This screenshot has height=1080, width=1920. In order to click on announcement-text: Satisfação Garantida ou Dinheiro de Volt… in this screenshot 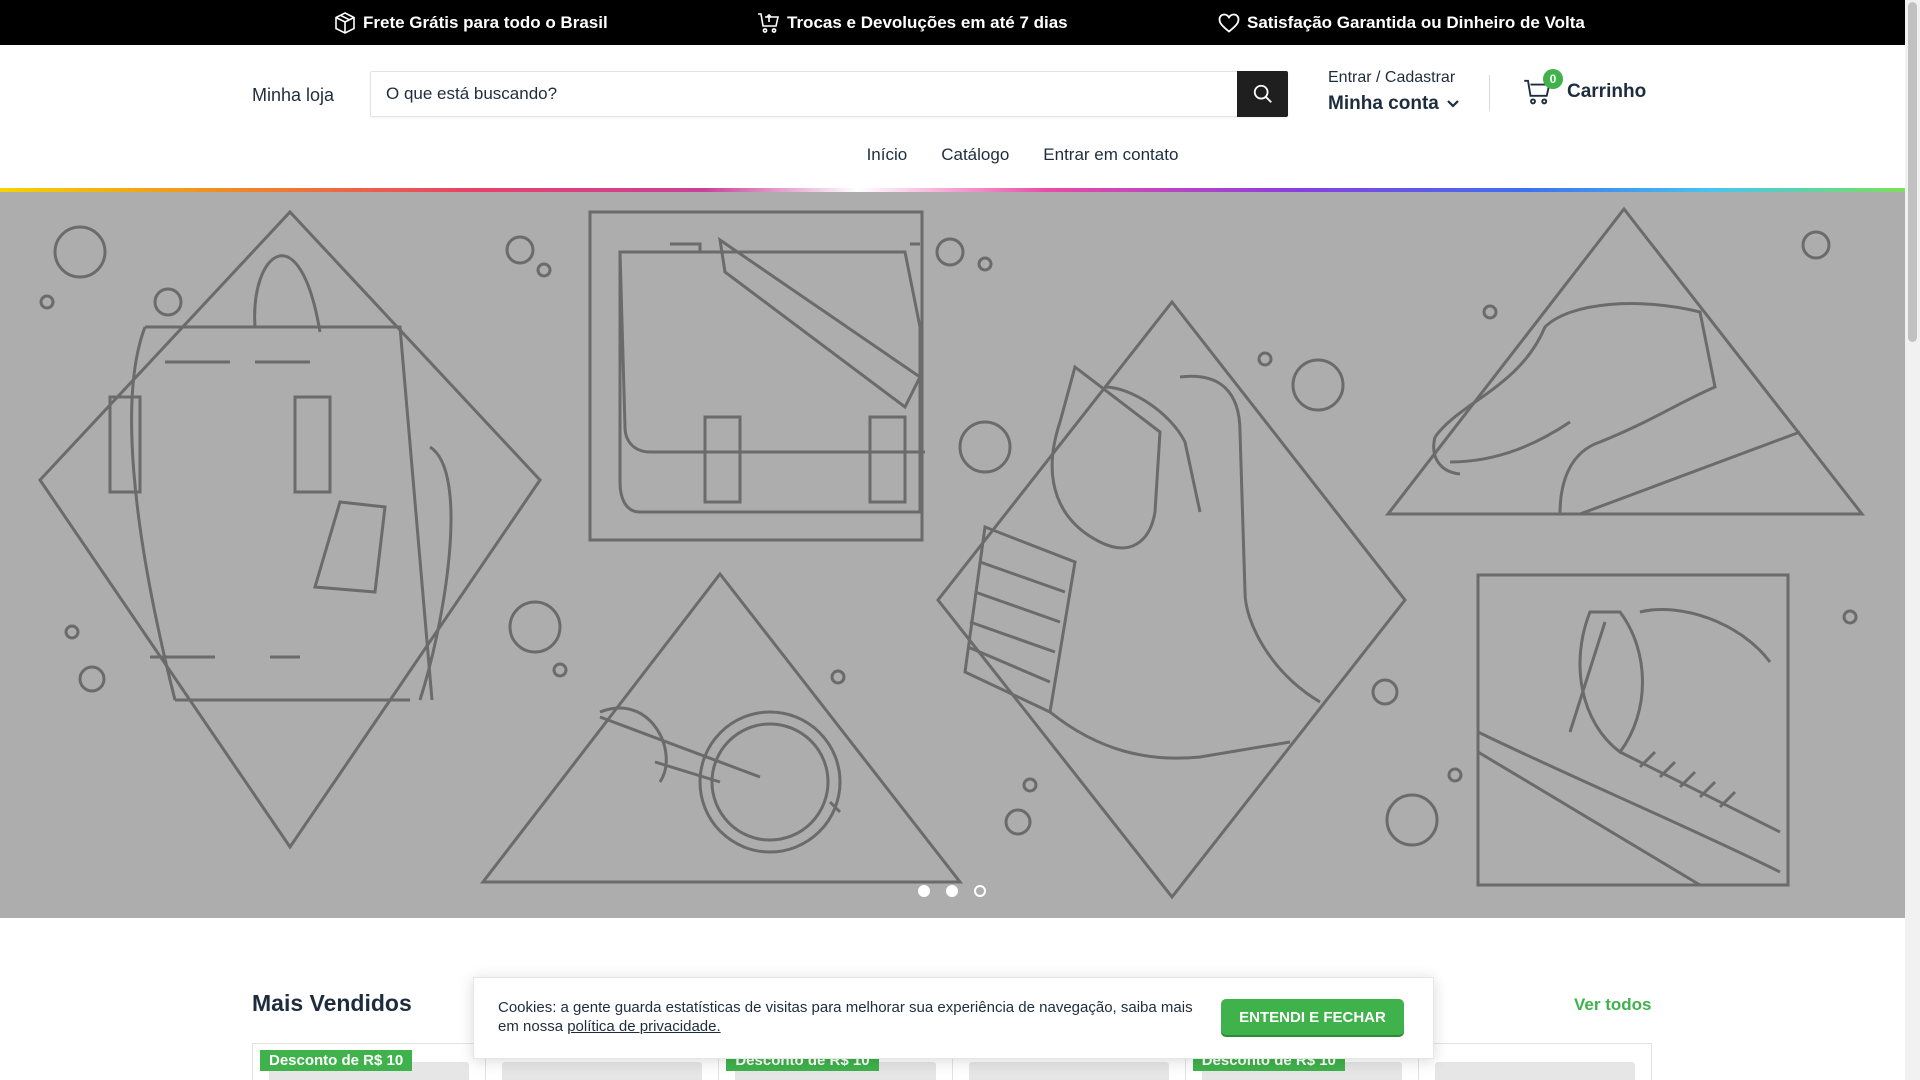, I will do `click(1416, 22)`.